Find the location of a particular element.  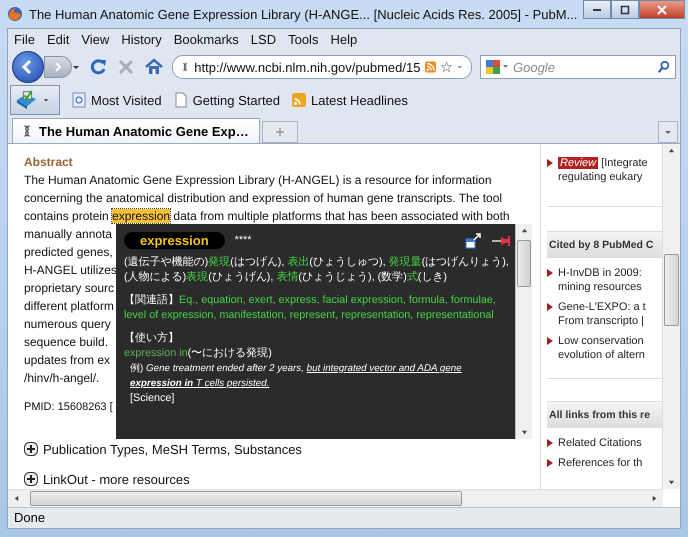

citation-link: Gene-L'EXPO: a t is located at coordinates (602, 307).